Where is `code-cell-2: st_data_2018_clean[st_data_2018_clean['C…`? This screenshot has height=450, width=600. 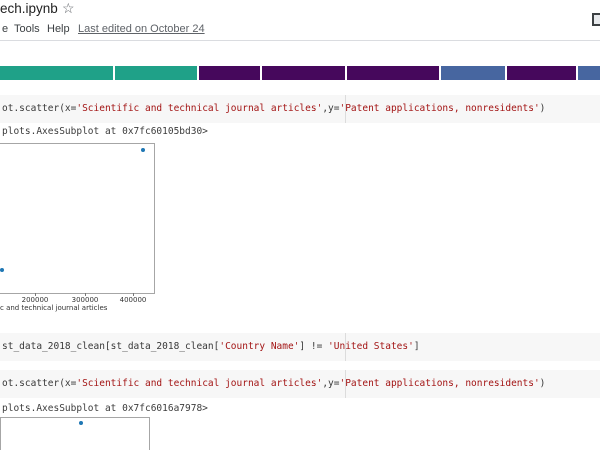
code-cell-2: st_data_2018_clean[st_data_2018_clean['C… is located at coordinates (300, 347).